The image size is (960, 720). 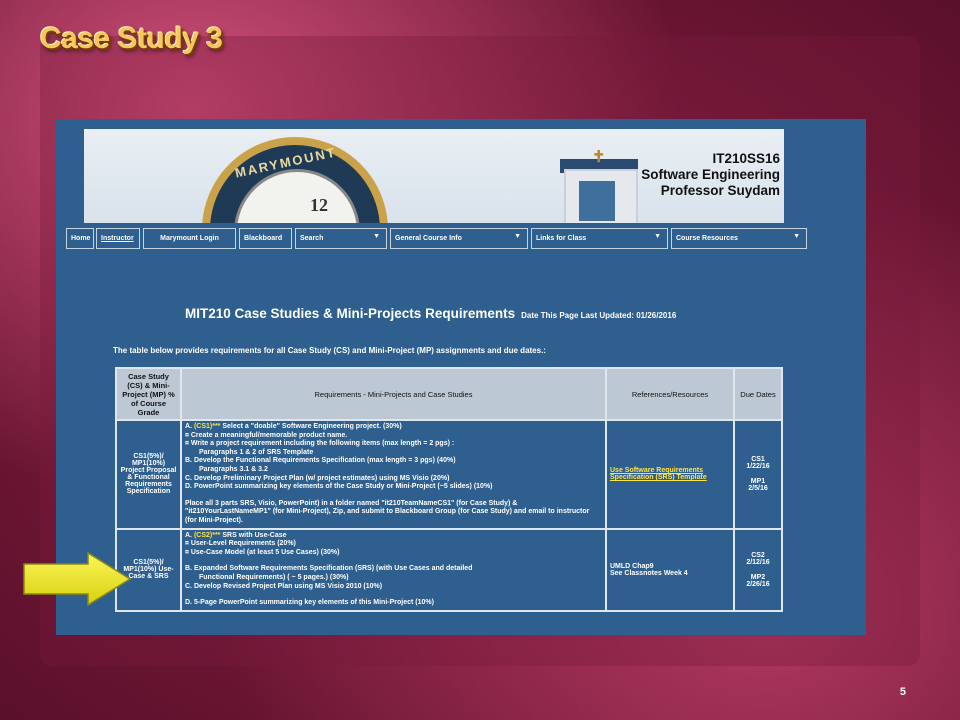 I want to click on header-references: References/Resources, so click(x=670, y=394).